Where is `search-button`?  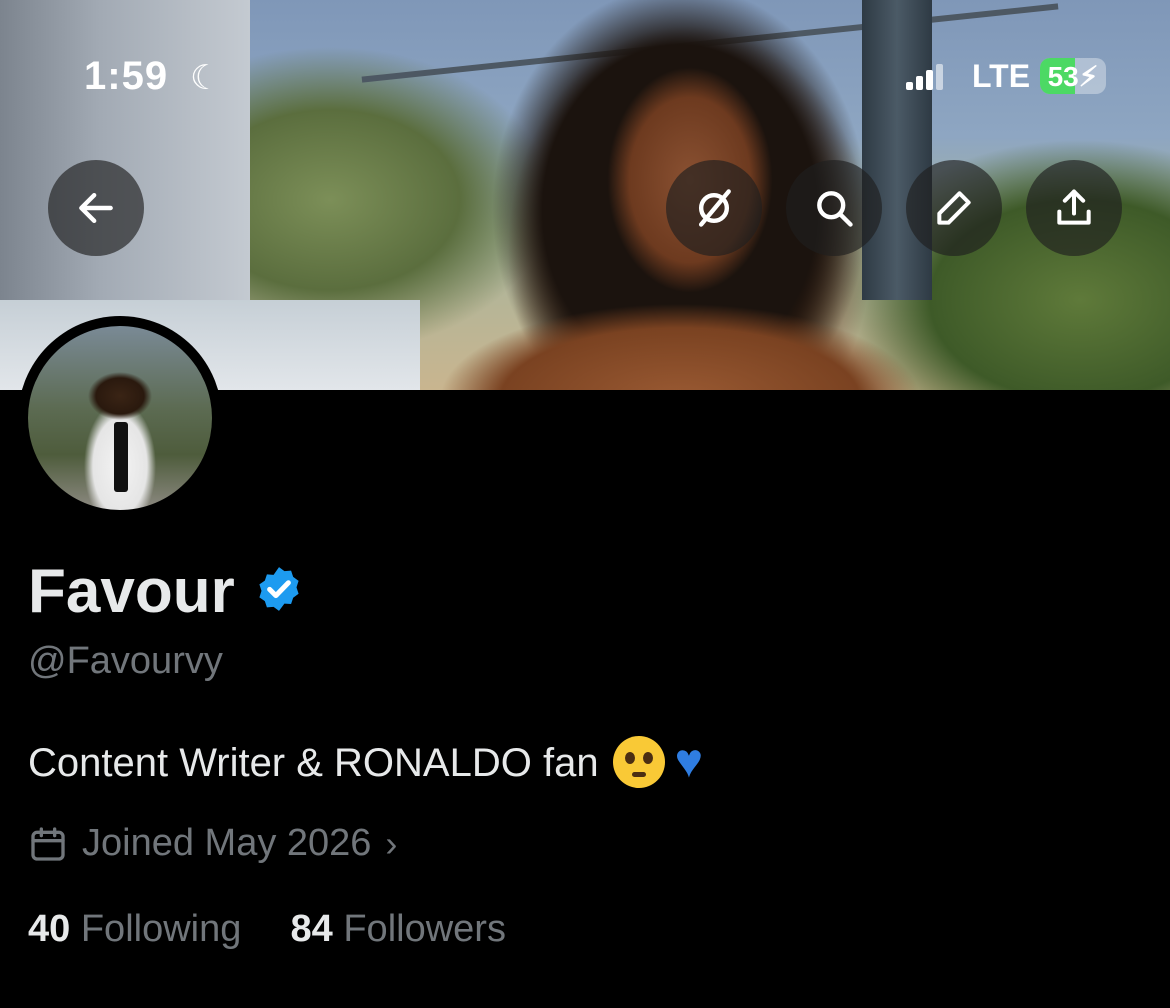
search-button is located at coordinates (834, 208).